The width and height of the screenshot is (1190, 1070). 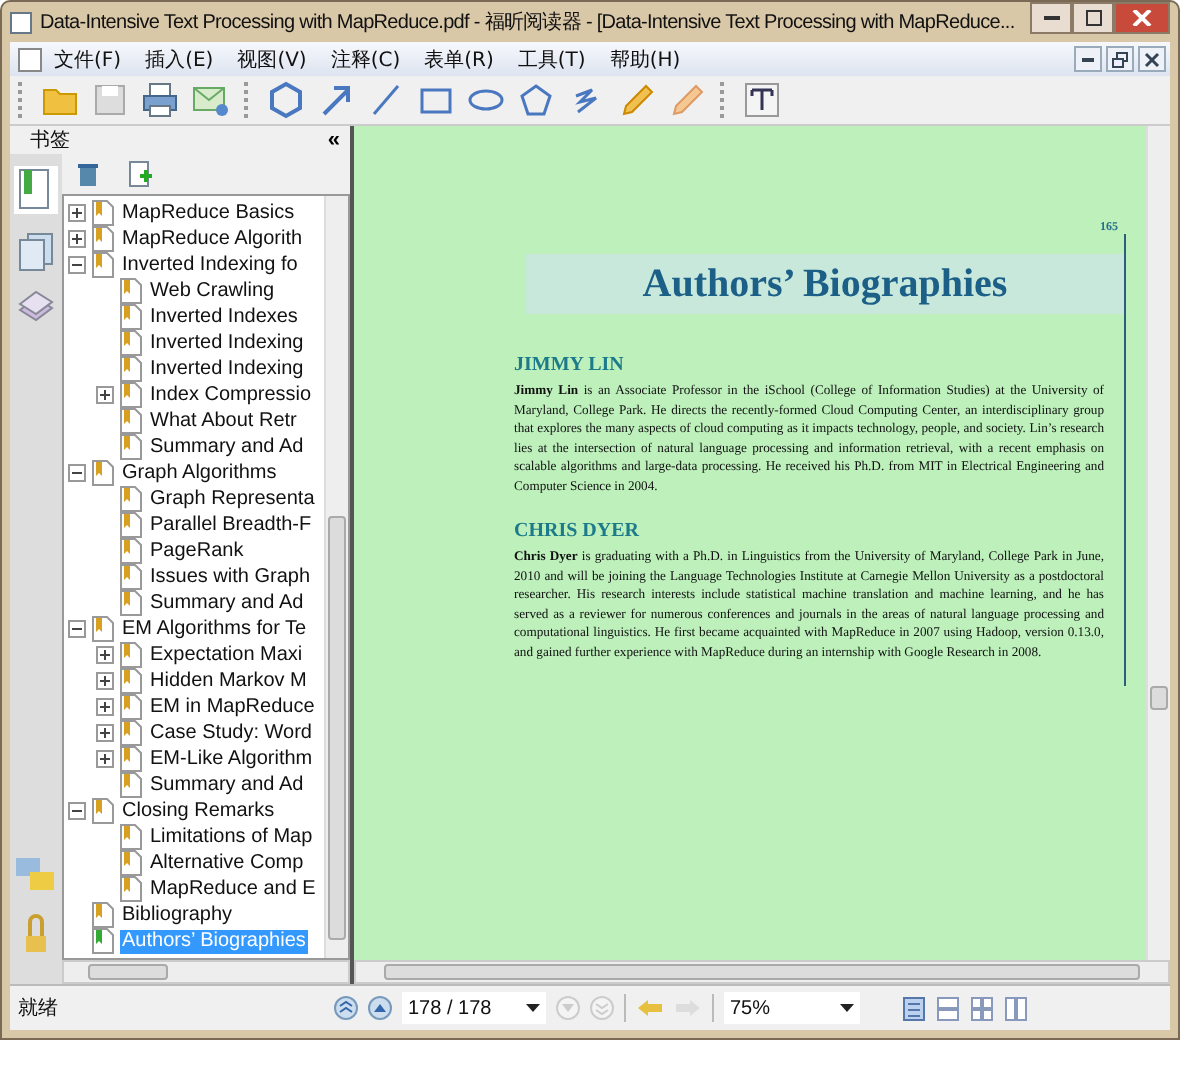 What do you see at coordinates (210, 265) in the screenshot?
I see `bookmark-item: Inverted Indexing fo` at bounding box center [210, 265].